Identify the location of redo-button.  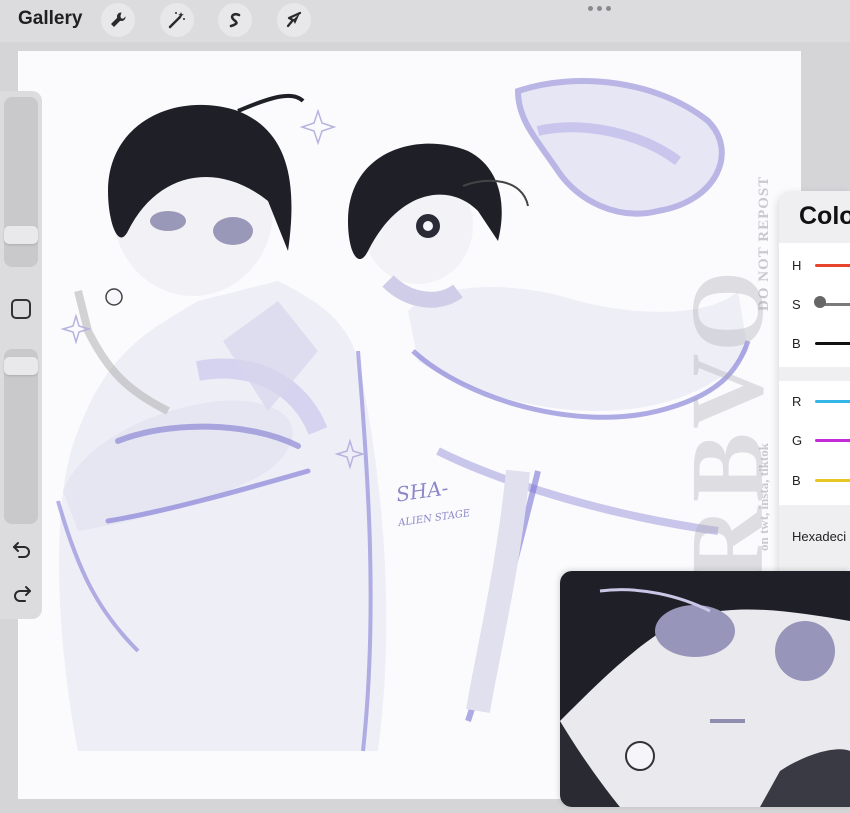
(22, 593).